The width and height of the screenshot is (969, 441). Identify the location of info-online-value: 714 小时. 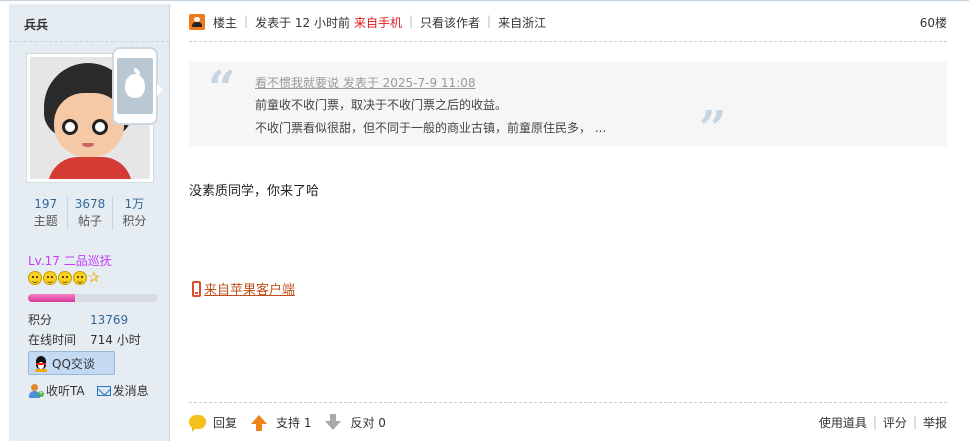
(115, 340).